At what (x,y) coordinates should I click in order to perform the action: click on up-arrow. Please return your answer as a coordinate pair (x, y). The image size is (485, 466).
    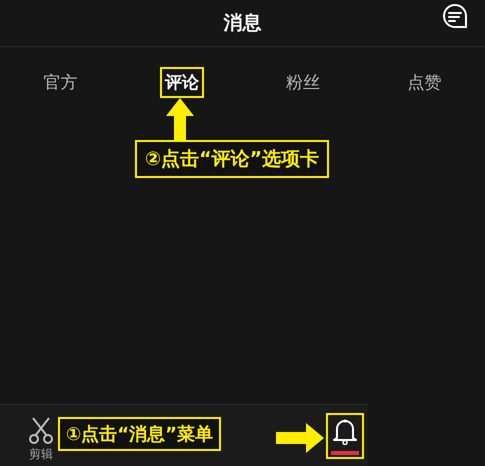
    Looking at the image, I should click on (180, 119).